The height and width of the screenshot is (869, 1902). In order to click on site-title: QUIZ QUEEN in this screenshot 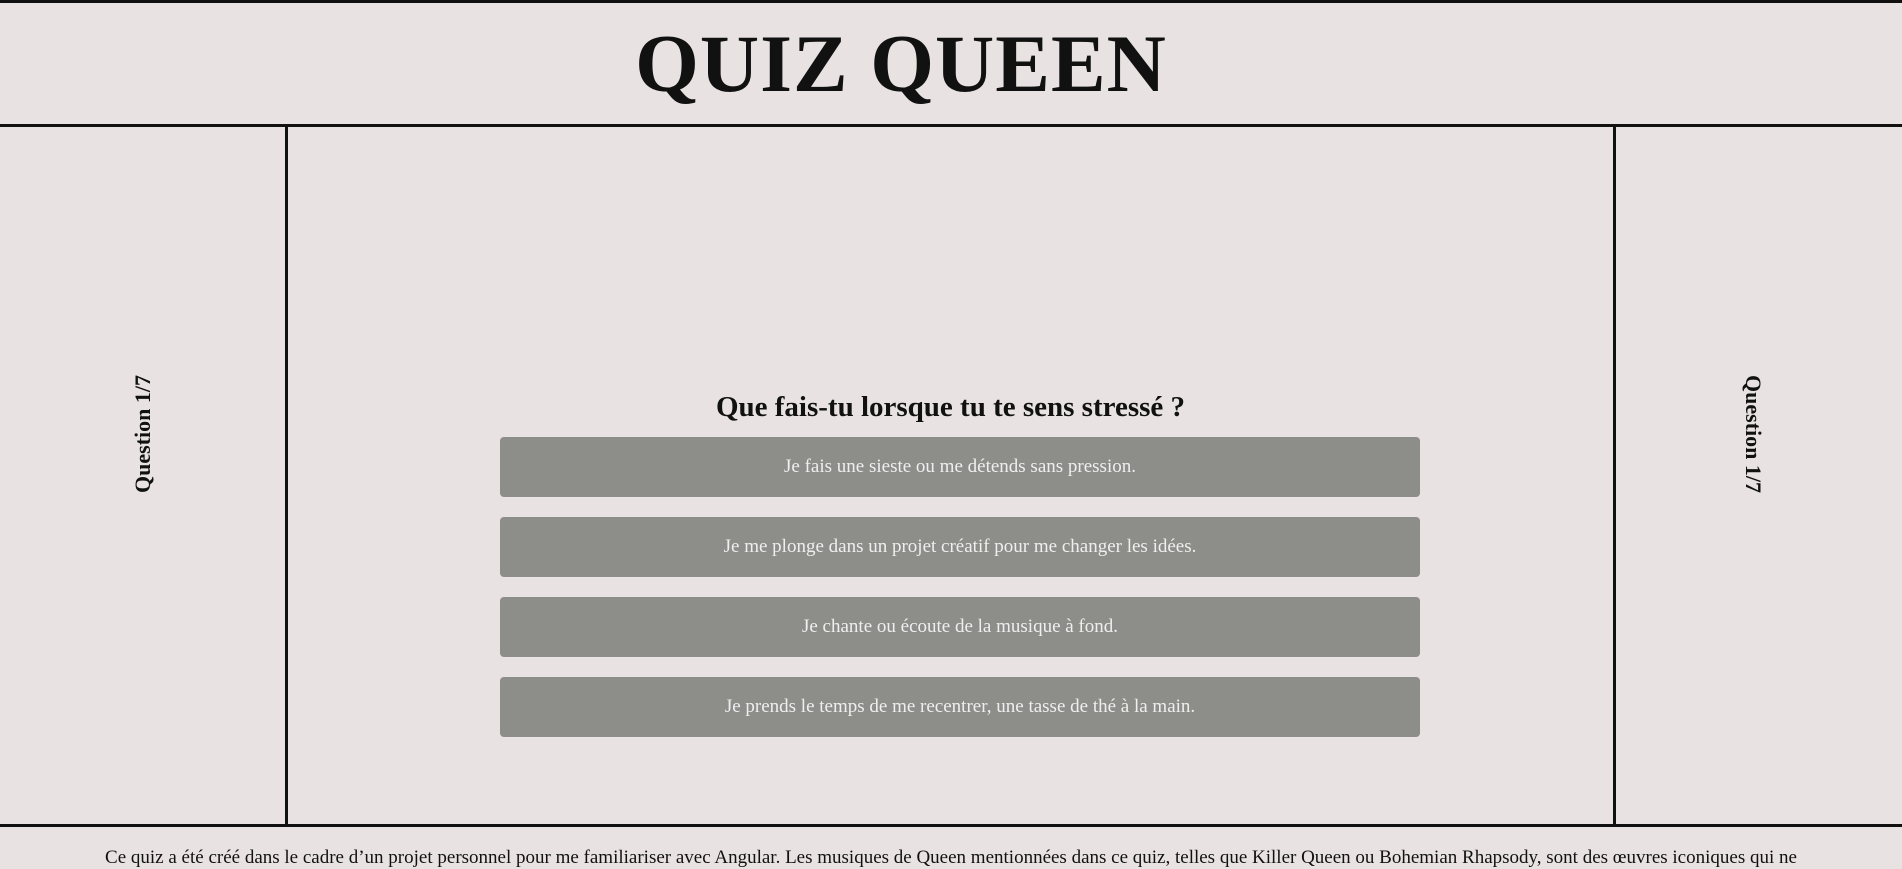, I will do `click(901, 63)`.